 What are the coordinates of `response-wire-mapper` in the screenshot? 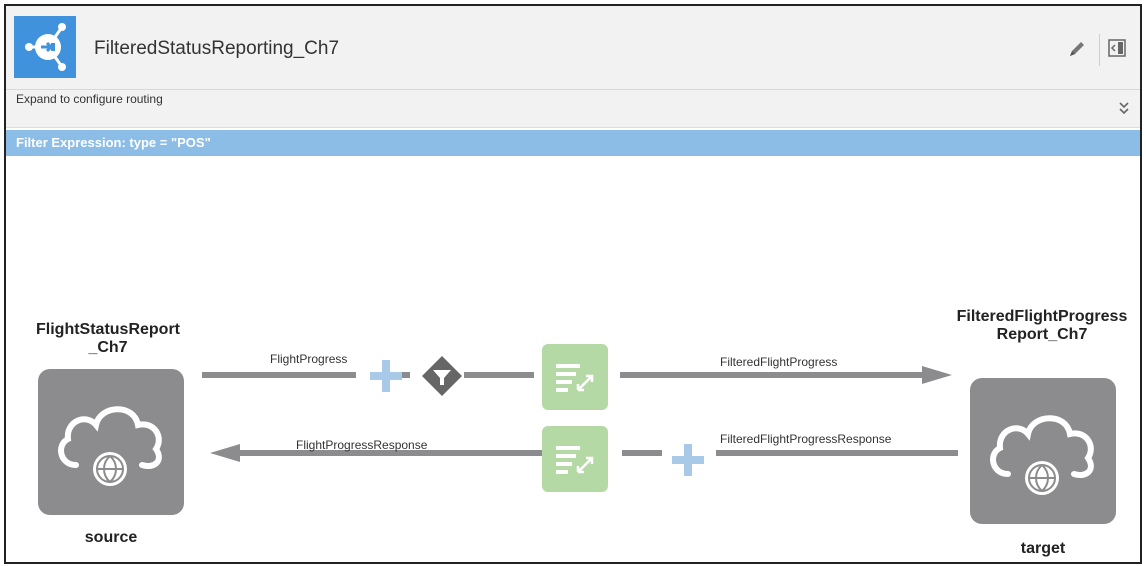 It's located at (642, 453).